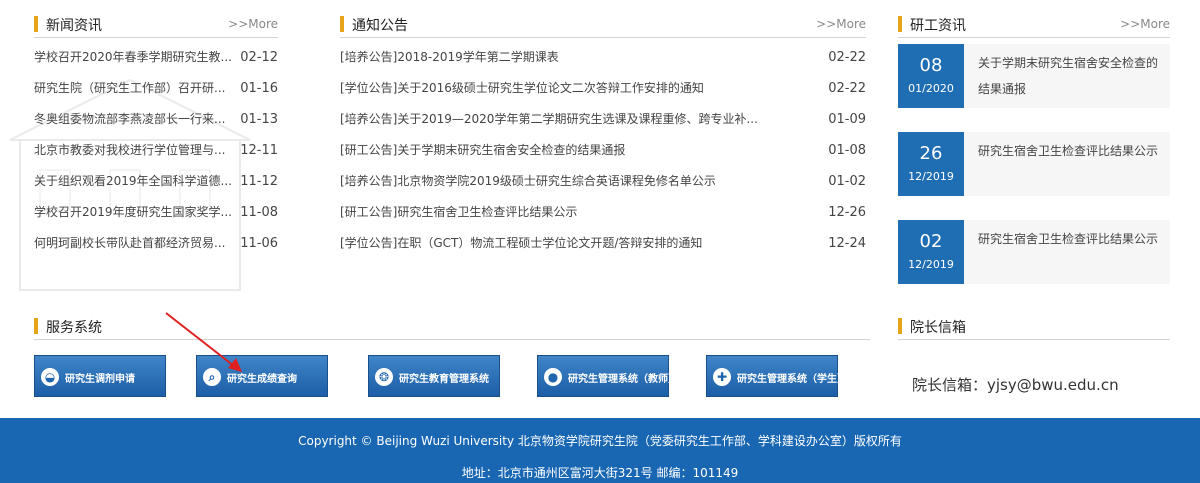 This screenshot has width=1200, height=483. What do you see at coordinates (931, 241) in the screenshot?
I see `date-day: 02` at bounding box center [931, 241].